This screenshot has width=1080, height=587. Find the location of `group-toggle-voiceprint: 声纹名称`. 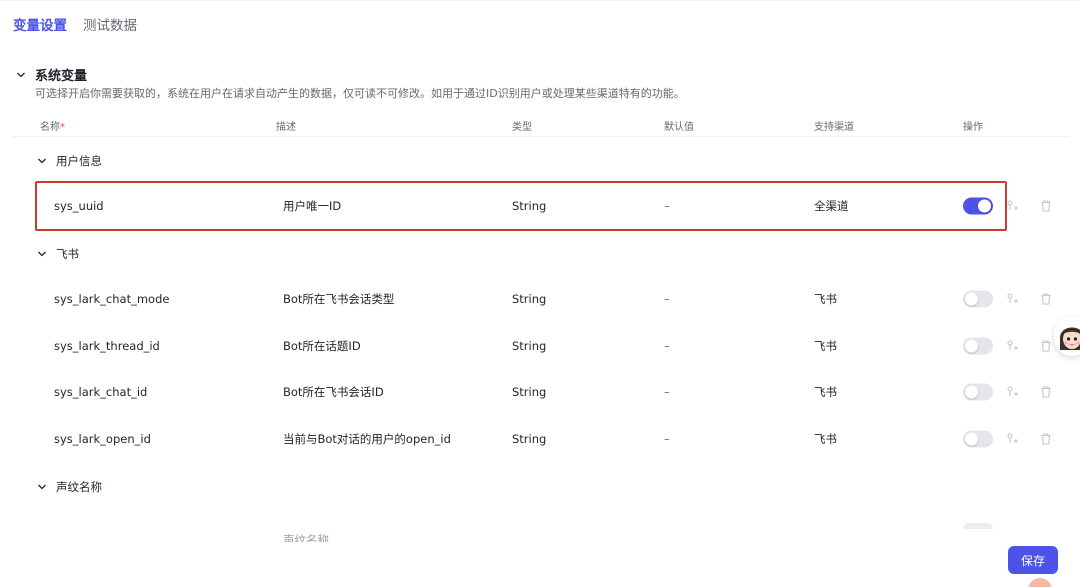

group-toggle-voiceprint: 声纹名称 is located at coordinates (69, 487).